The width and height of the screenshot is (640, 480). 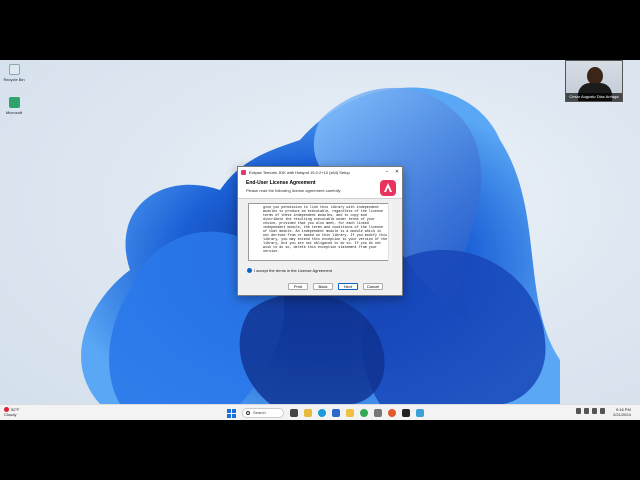 I want to click on search-label: Search, so click(x=259, y=412).